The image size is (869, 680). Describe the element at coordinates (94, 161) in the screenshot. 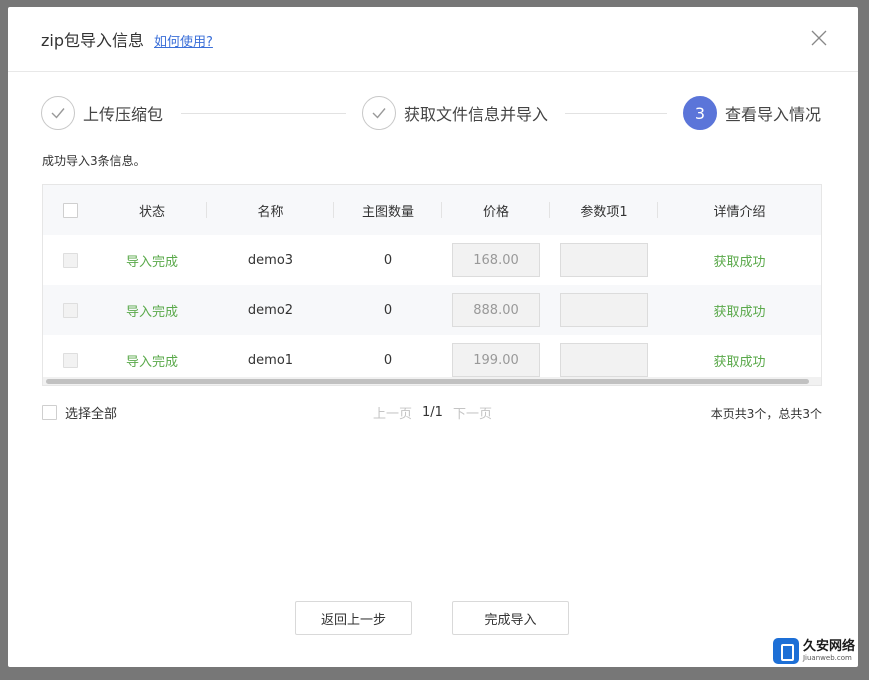

I see `result-message: 成功导入3条信息。` at that location.